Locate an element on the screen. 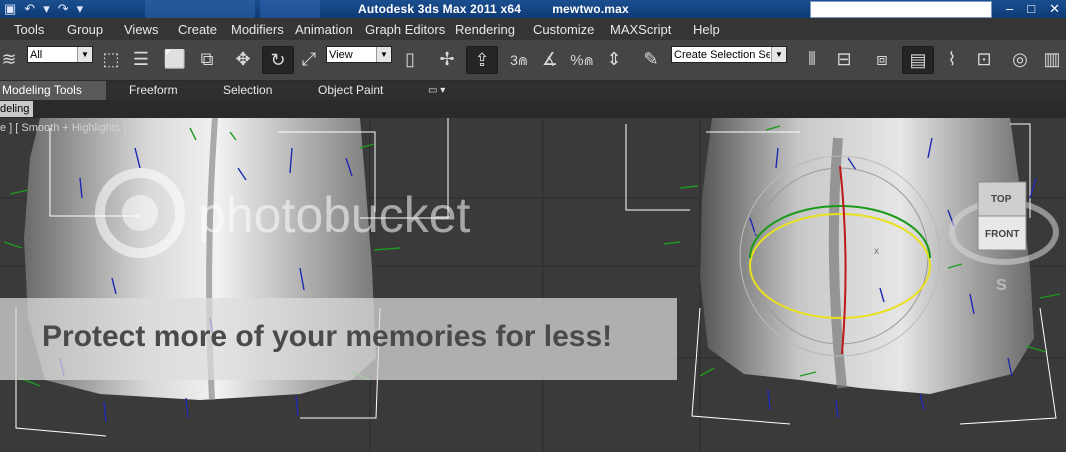 The height and width of the screenshot is (452, 1066). menu-create: Create is located at coordinates (197, 29).